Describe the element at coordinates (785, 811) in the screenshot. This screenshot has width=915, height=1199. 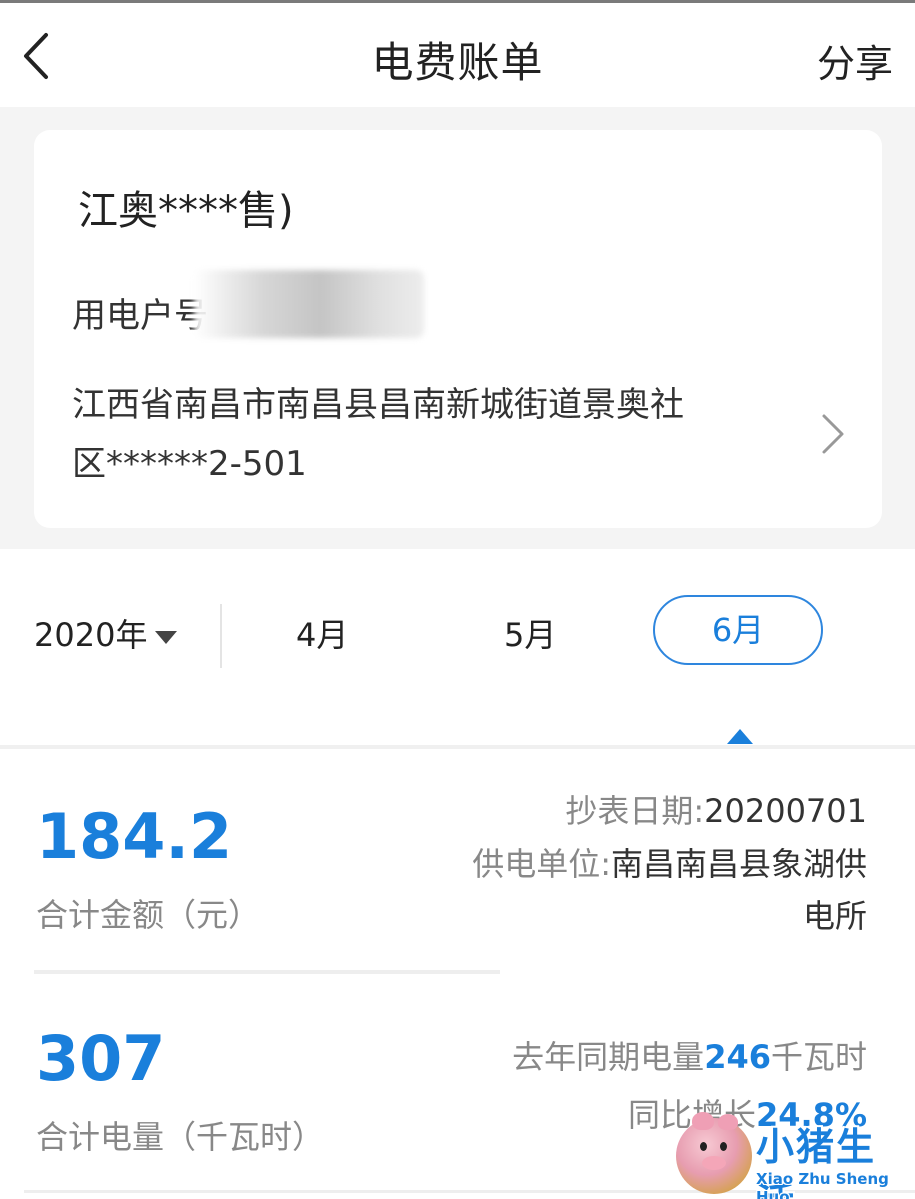
I see `read-date-value: 20200701` at that location.